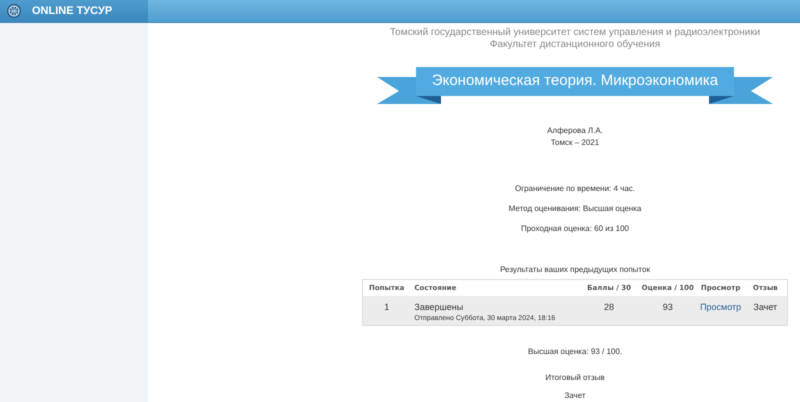 Image resolution: width=800 pixels, height=402 pixels. I want to click on quiz-info-line: Ограничение по времени: 4 час., so click(575, 189).